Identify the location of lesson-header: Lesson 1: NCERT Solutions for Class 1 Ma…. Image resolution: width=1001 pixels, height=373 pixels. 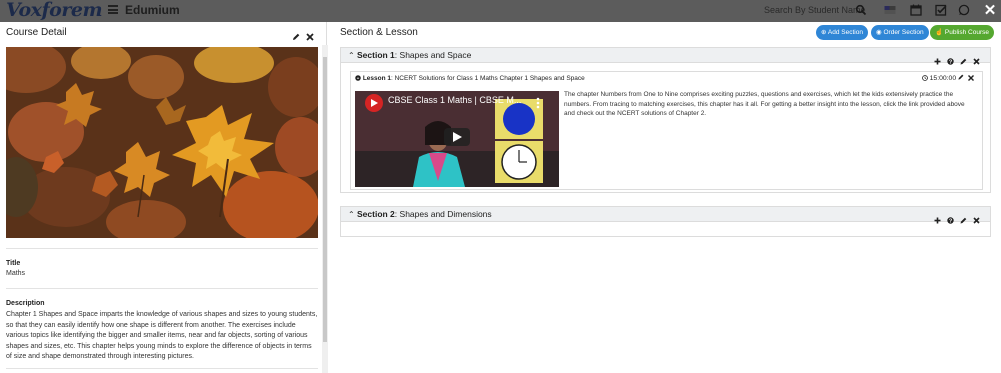
(470, 78).